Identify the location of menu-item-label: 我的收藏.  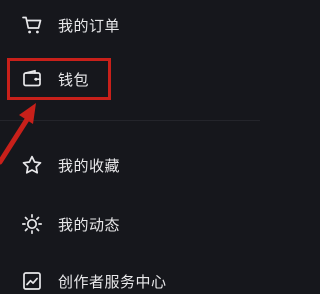
(89, 165).